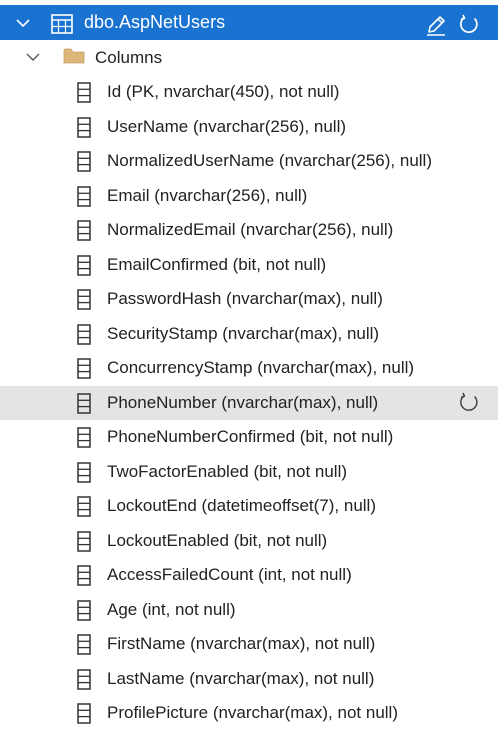 The width and height of the screenshot is (498, 731). Describe the element at coordinates (241, 505) in the screenshot. I see `column-label: LockoutEnd (datetimeoffset(7), null)` at that location.